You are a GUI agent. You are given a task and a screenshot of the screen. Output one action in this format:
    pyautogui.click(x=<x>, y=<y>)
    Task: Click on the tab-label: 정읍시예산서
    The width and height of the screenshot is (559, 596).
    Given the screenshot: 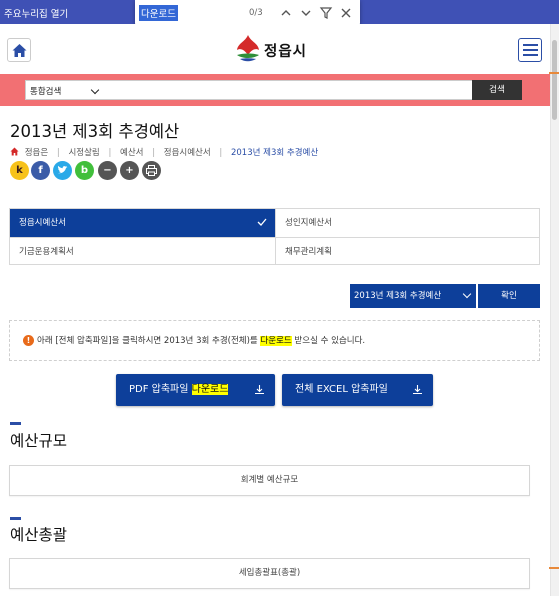 What is the action you would take?
    pyautogui.click(x=42, y=223)
    